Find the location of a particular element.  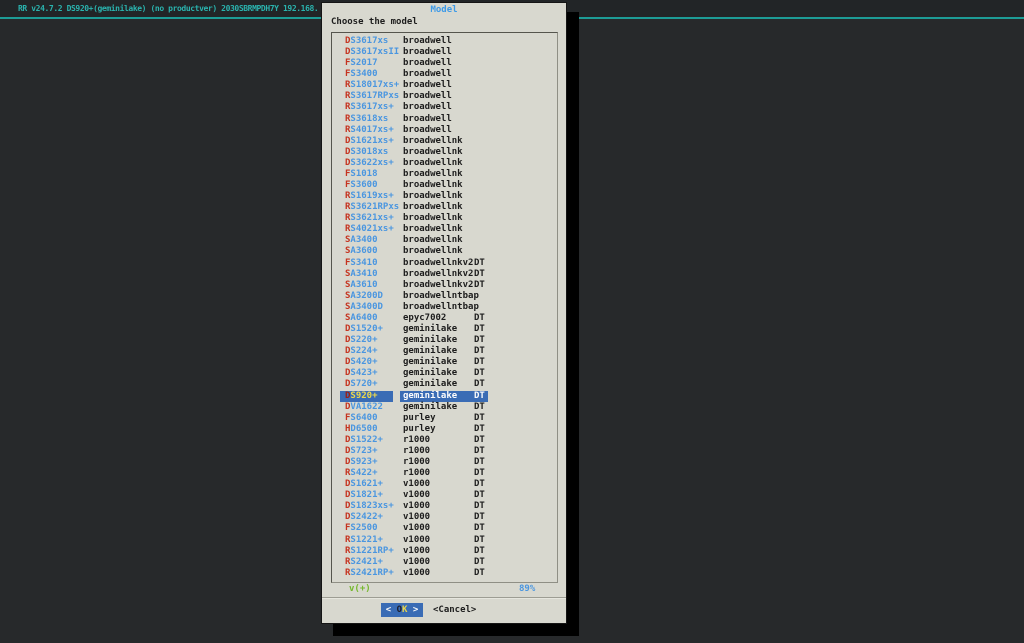

list-item: FS1018 broadwellnk is located at coordinates (444, 174).